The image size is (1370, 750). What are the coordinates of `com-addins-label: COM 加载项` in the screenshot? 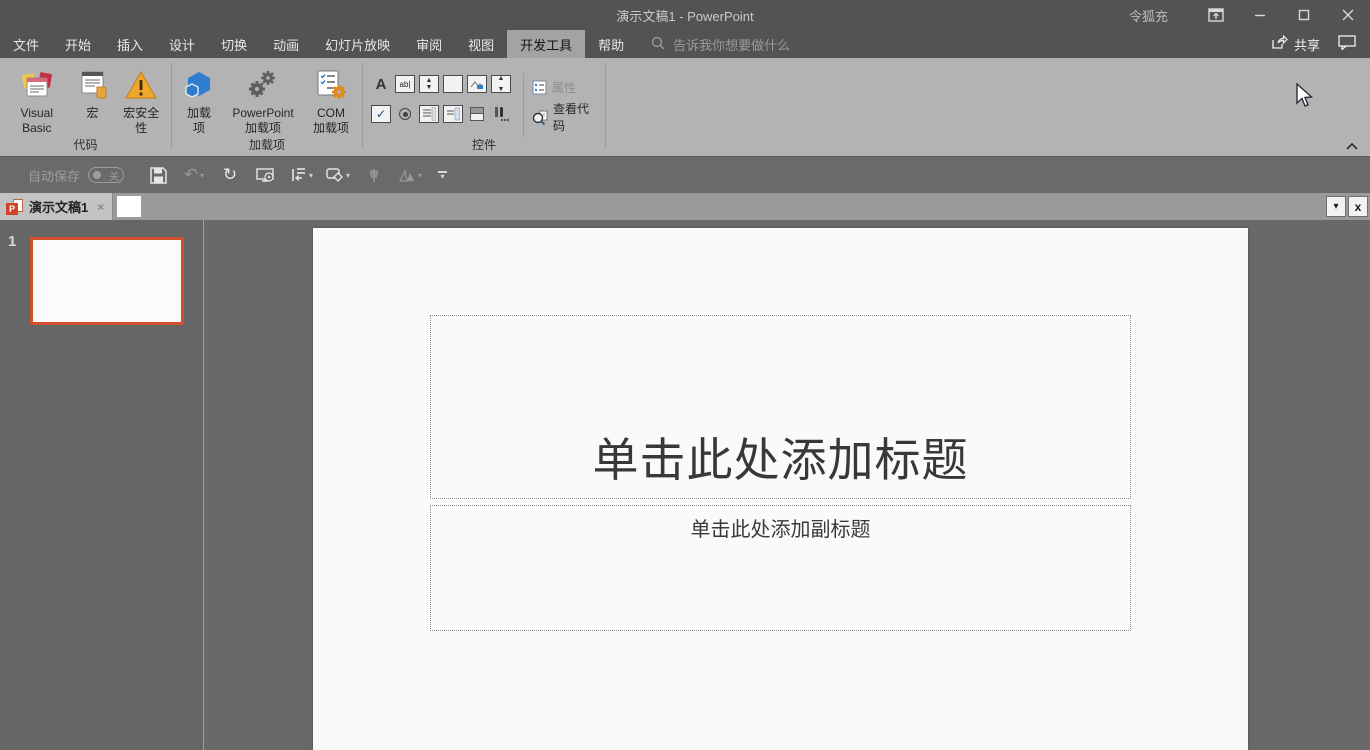 It's located at (330, 120).